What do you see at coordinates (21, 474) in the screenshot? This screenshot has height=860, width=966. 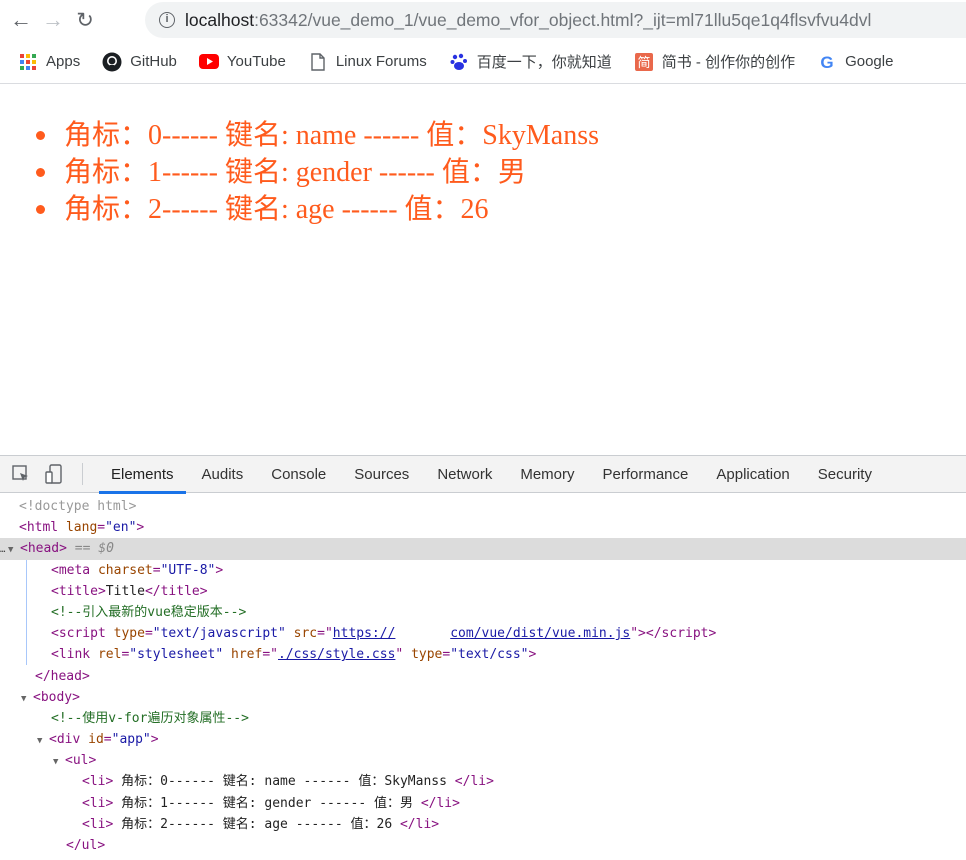 I see `inspect-element-icon` at bounding box center [21, 474].